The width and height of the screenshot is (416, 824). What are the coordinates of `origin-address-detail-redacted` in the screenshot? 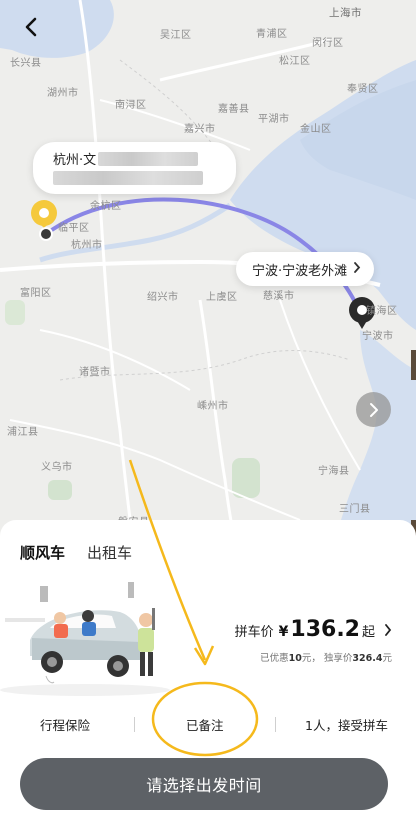 It's located at (128, 178).